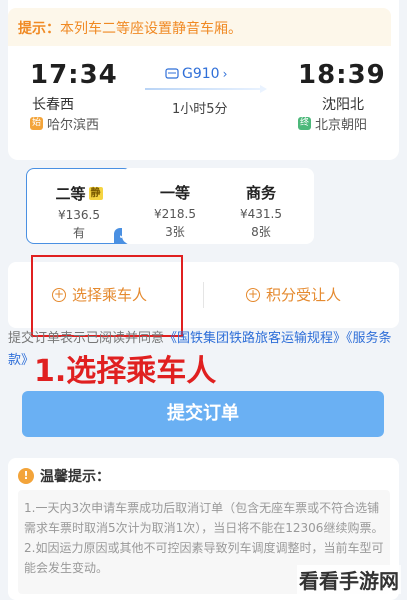 This screenshot has height=600, width=407. I want to click on seat-option-second-class: 二等 静 ¥136.5 有 ✓, so click(79, 206).